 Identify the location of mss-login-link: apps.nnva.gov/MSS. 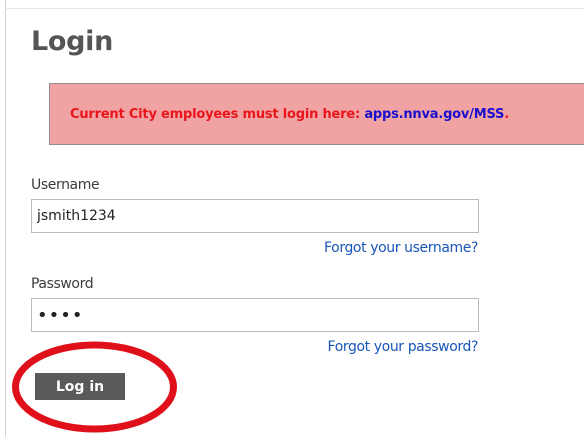
(434, 114).